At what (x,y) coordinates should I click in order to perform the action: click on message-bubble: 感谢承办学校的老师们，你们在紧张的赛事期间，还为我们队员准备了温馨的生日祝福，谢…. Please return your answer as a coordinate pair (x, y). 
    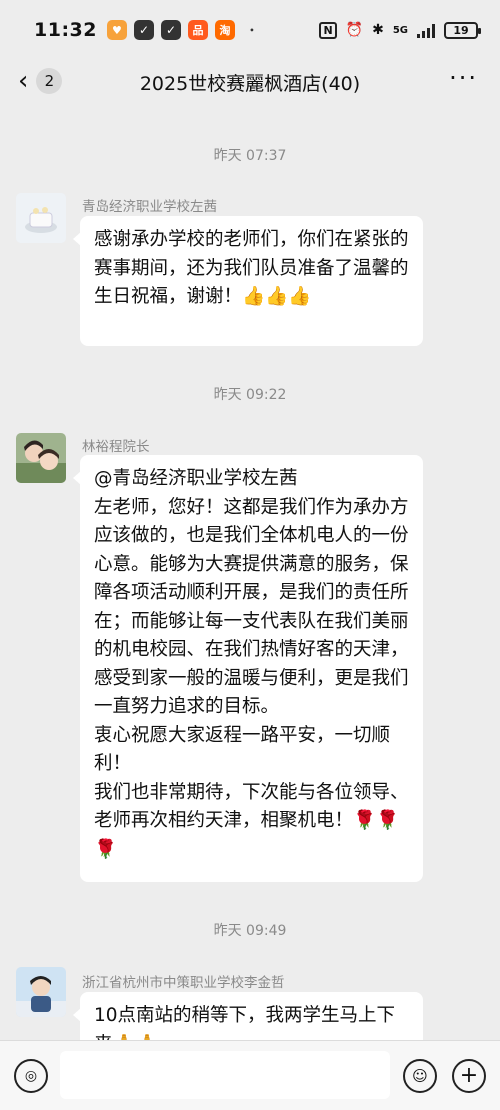
    Looking at the image, I should click on (248, 281).